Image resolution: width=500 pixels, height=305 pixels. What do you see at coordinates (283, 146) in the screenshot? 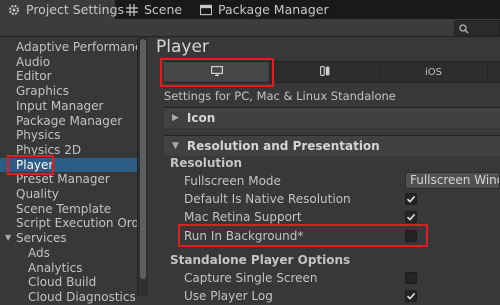
I see `section-label: Resolution and Presentation` at bounding box center [283, 146].